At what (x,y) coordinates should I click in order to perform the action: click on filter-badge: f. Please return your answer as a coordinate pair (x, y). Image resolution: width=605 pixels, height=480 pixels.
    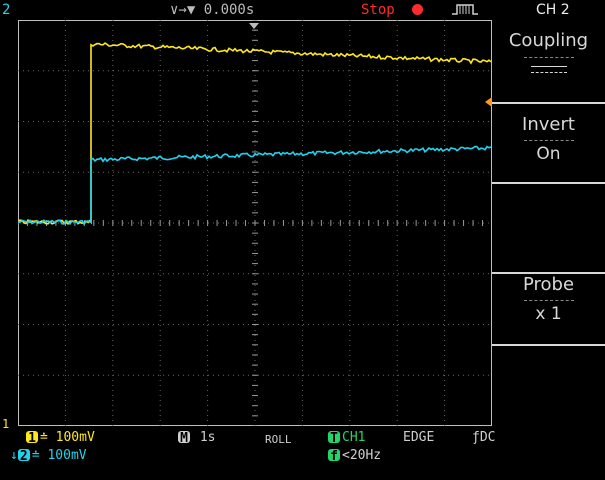
    Looking at the image, I should click on (334, 456).